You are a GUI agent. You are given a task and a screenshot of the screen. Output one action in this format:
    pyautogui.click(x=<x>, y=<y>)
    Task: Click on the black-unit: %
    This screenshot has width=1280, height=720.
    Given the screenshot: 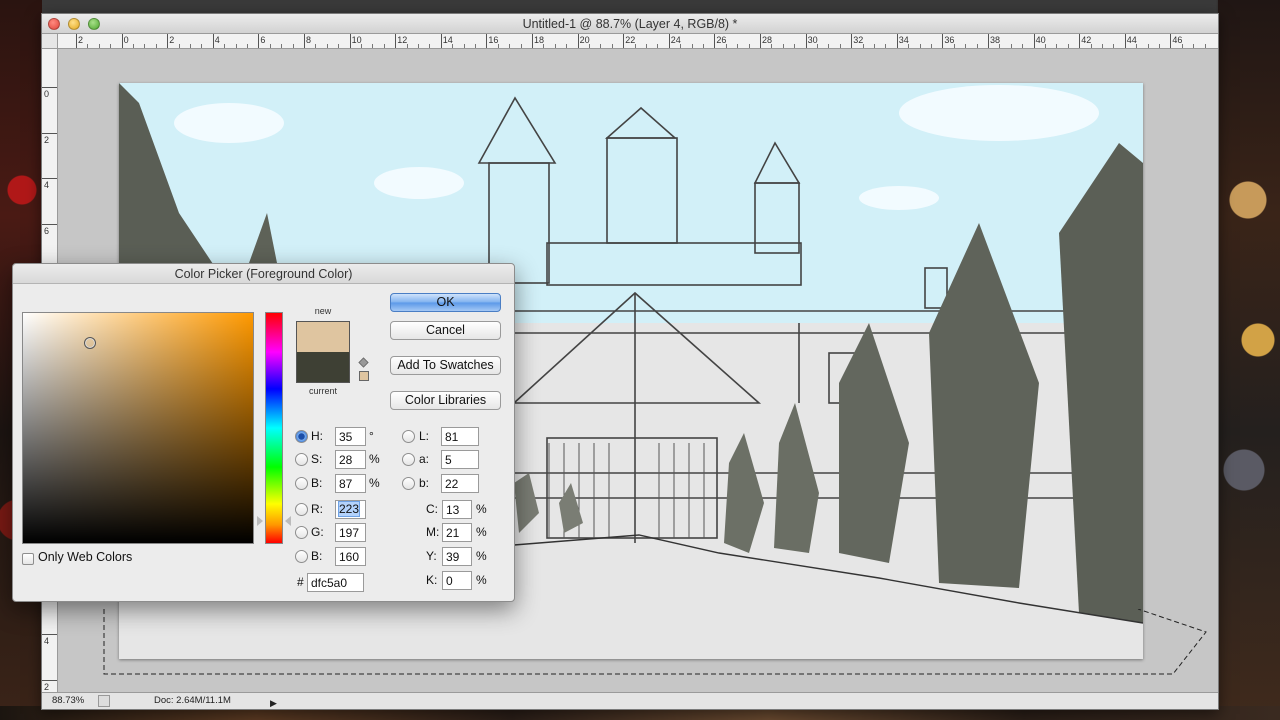 What is the action you would take?
    pyautogui.click(x=481, y=580)
    